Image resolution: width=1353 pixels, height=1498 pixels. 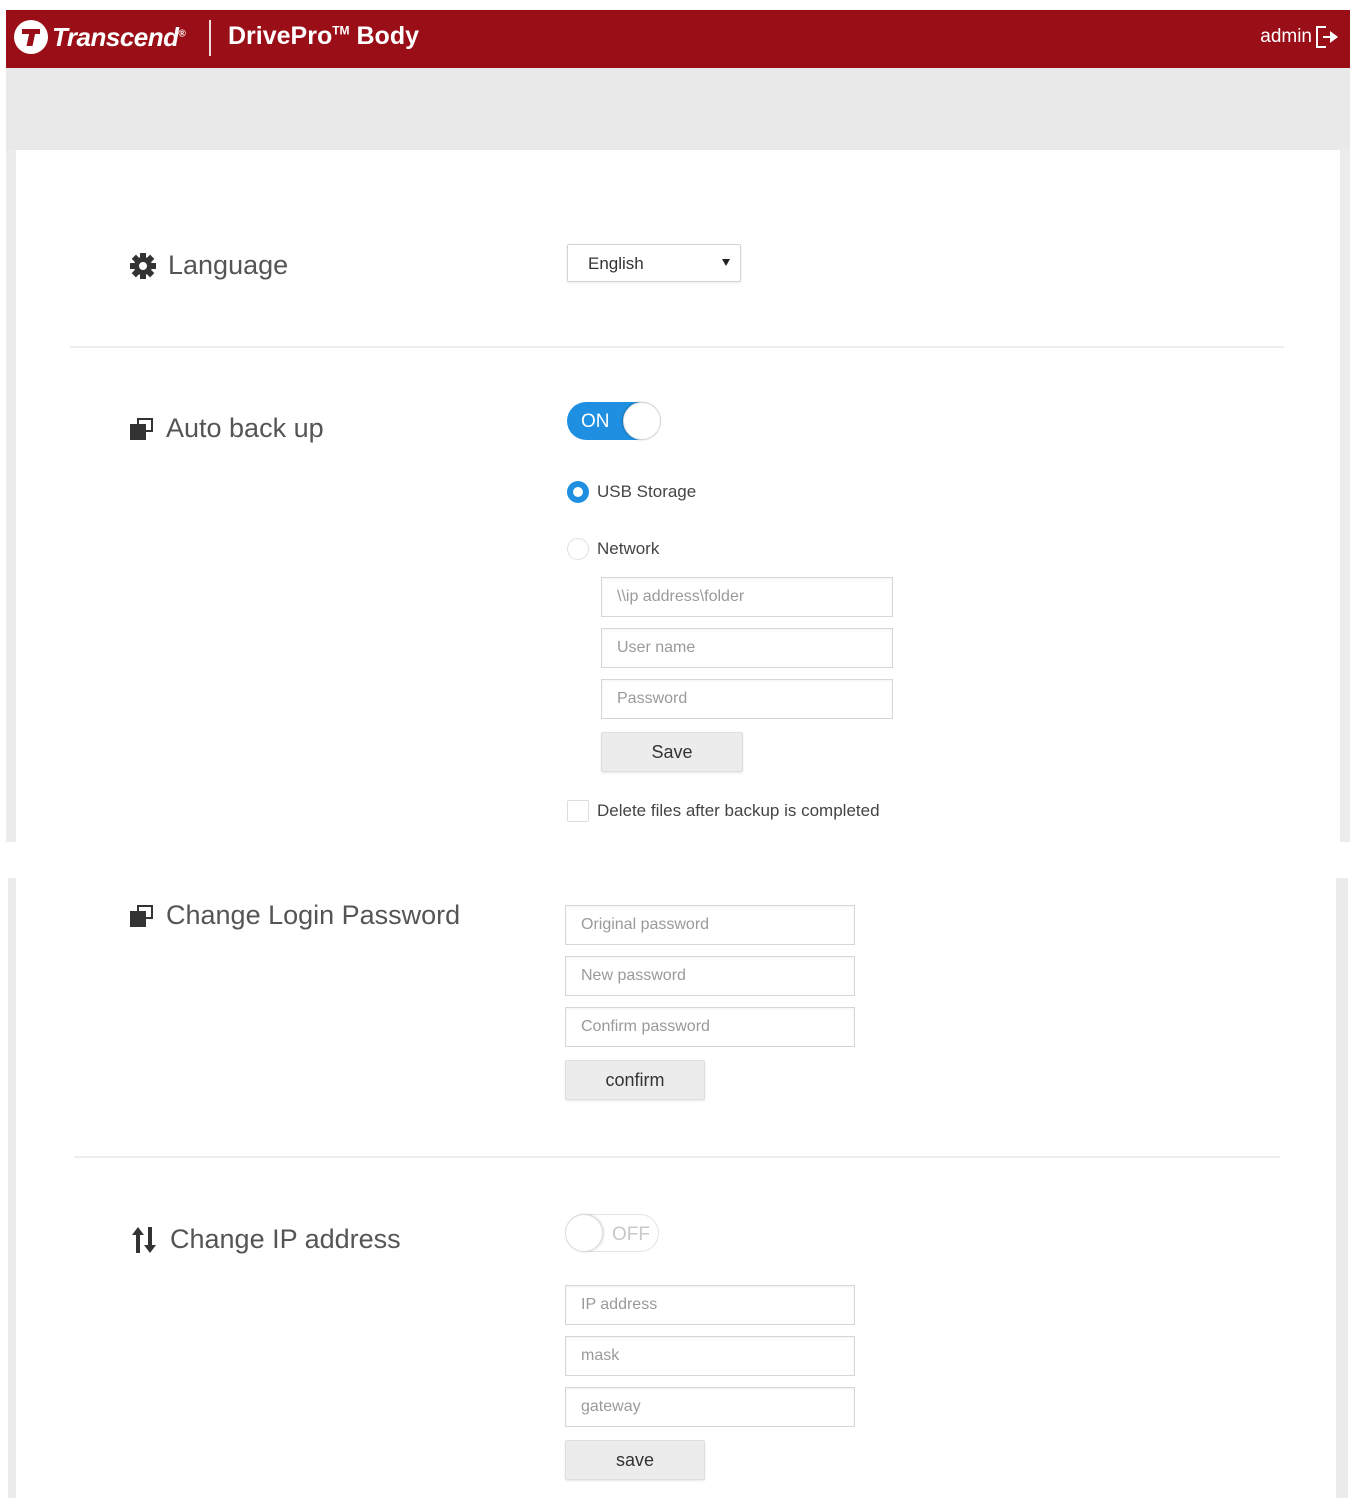 I want to click on usb-storage-radio, so click(x=578, y=492).